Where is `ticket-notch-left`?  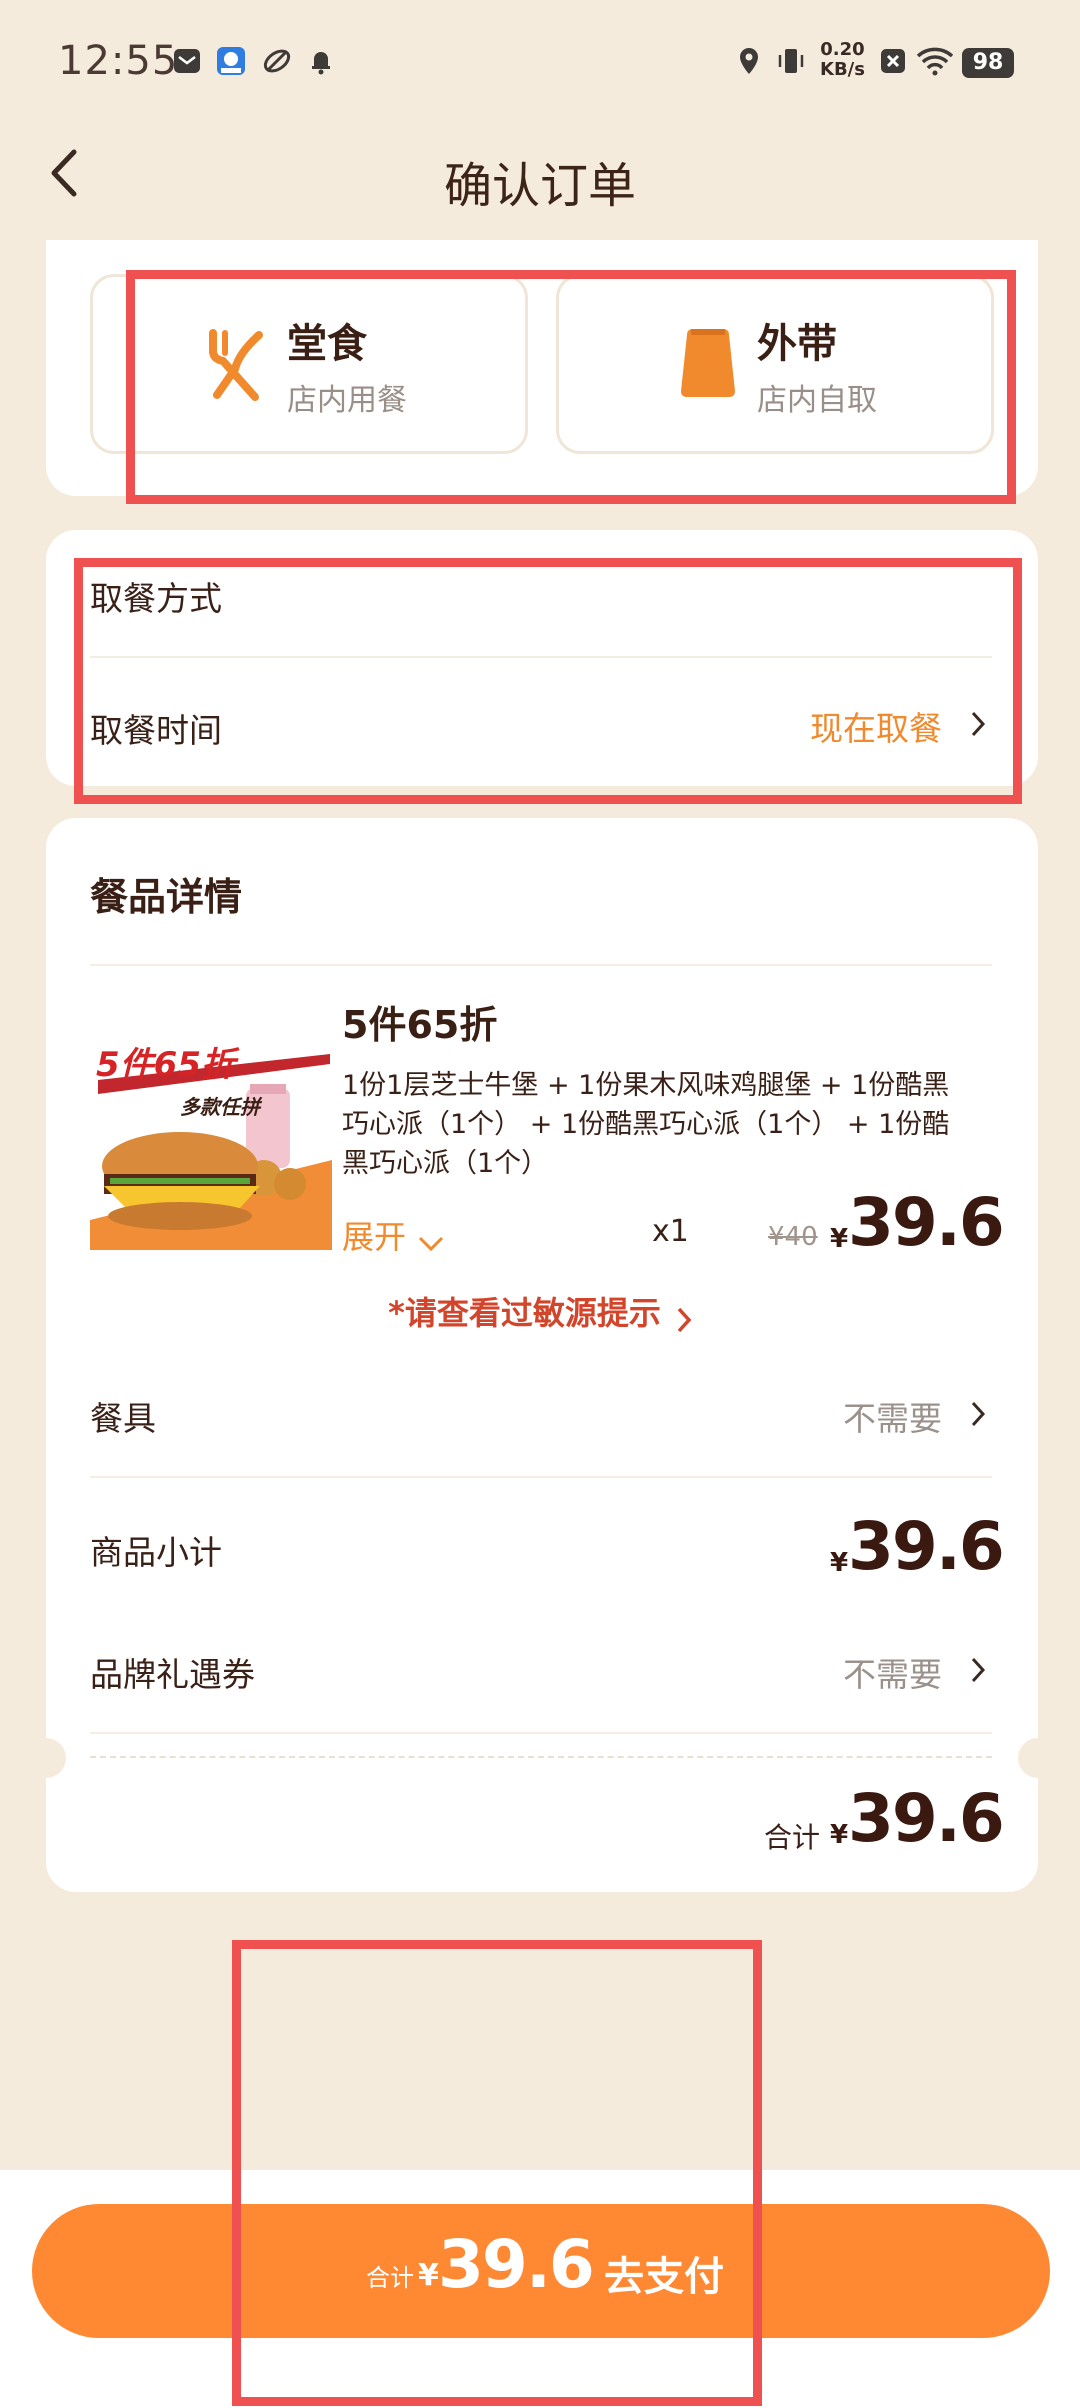
ticket-notch-left is located at coordinates (46, 1758).